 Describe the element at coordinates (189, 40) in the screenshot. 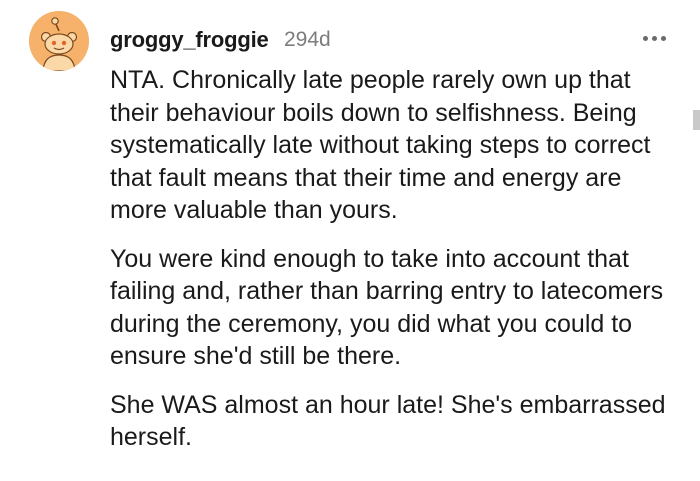

I see `comment-username: groggy_froggie` at that location.